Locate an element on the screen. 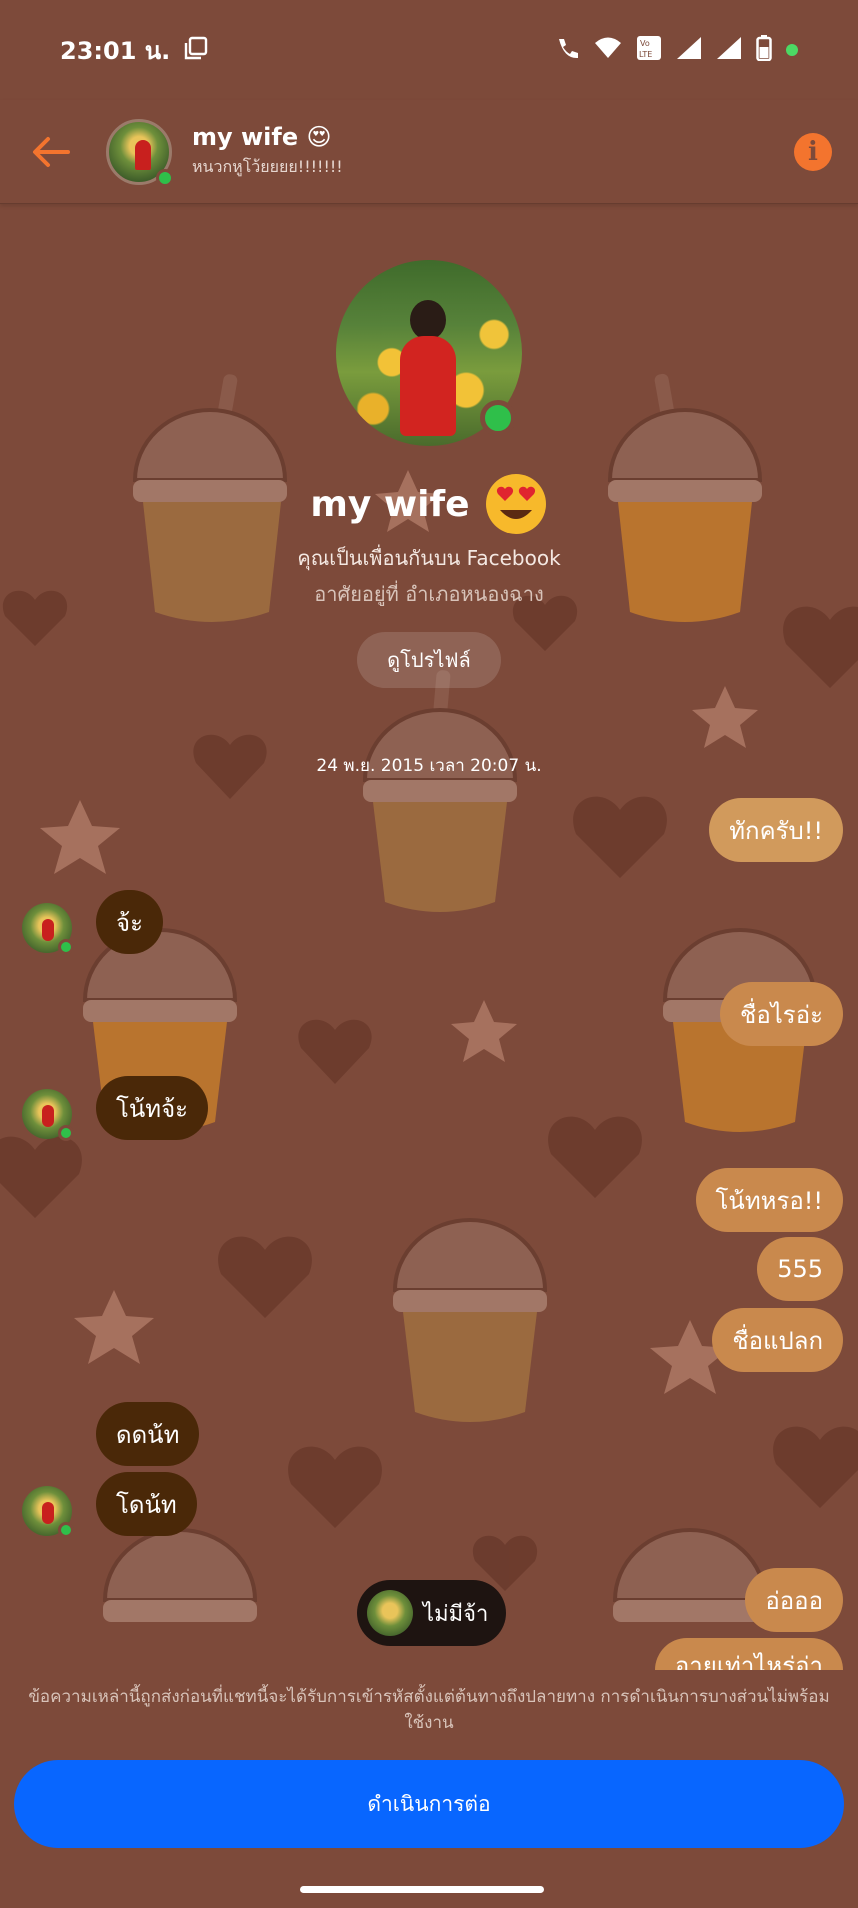  info-button: i is located at coordinates (813, 151).